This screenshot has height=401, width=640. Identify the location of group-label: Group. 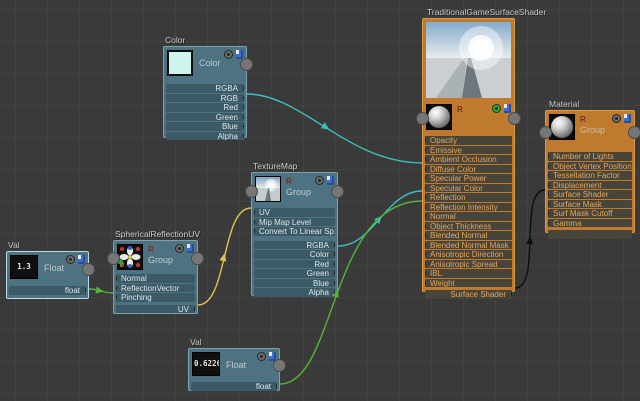
(161, 260).